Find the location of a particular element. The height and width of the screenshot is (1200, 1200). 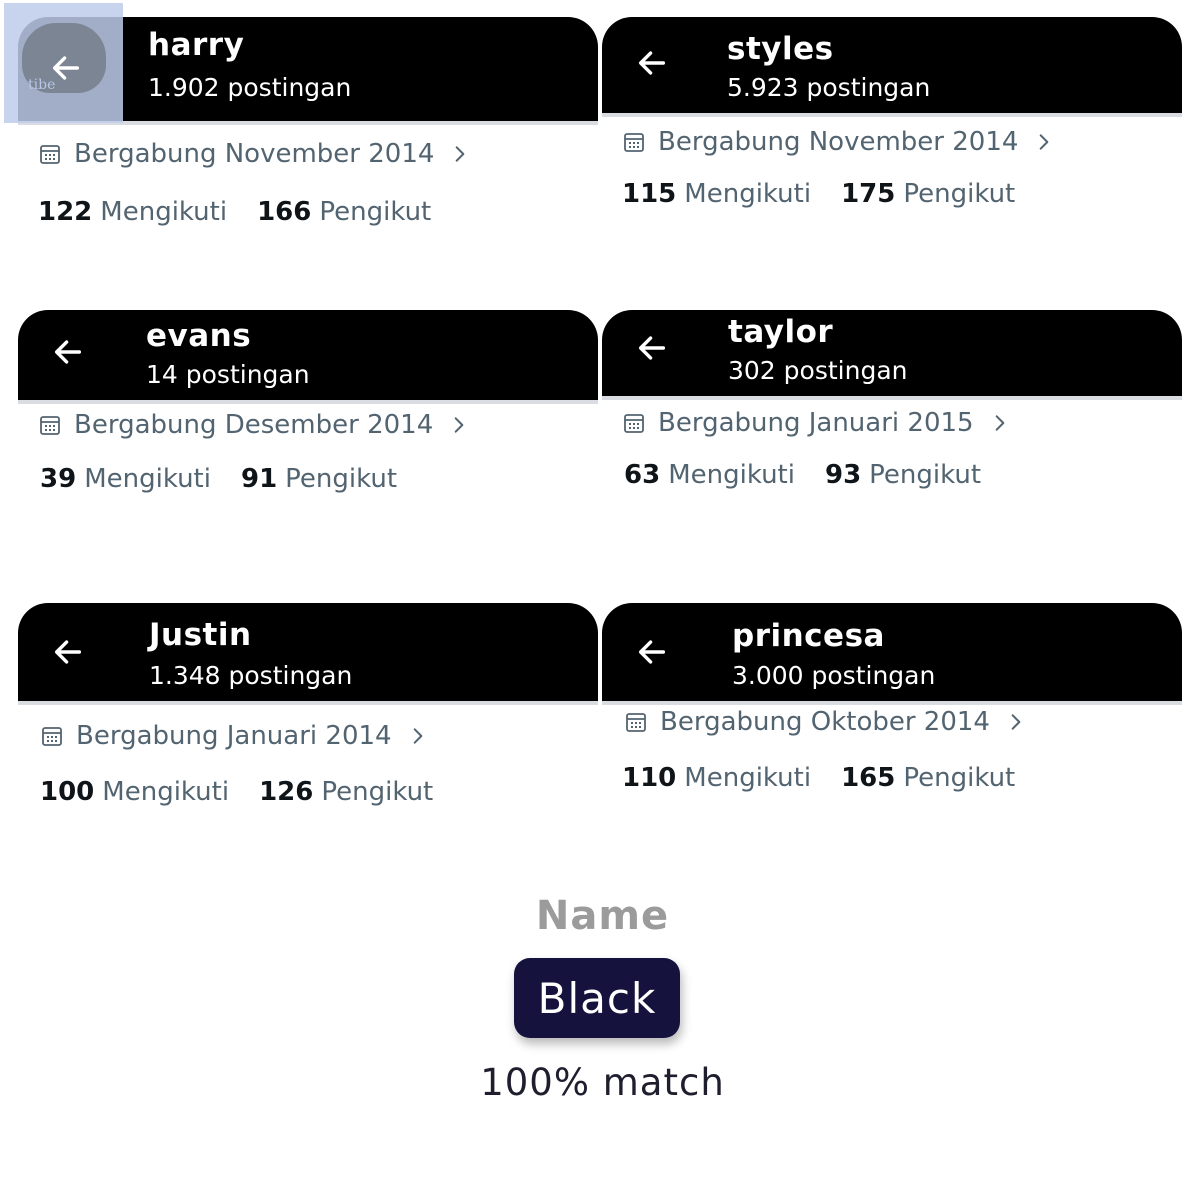

profile-stats: 100 Mengikuti 126 Pengikut is located at coordinates (236, 792).